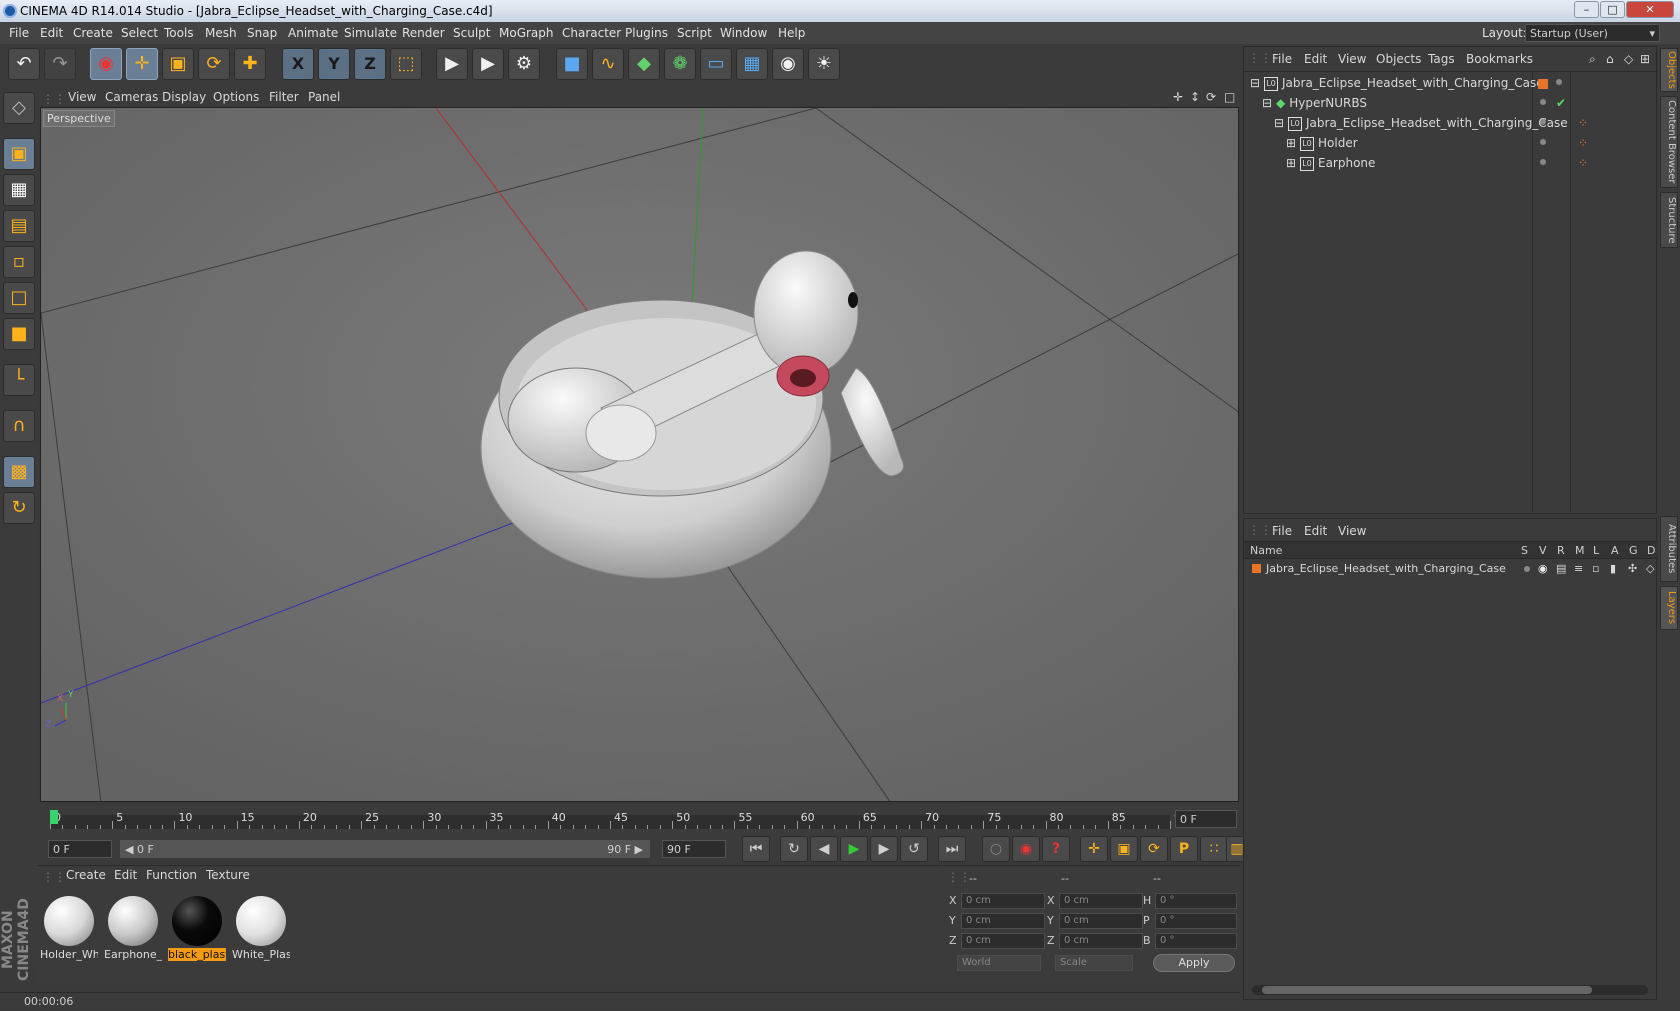  Describe the element at coordinates (526, 33) in the screenshot. I see `menu-mograph: MoGraph` at that location.